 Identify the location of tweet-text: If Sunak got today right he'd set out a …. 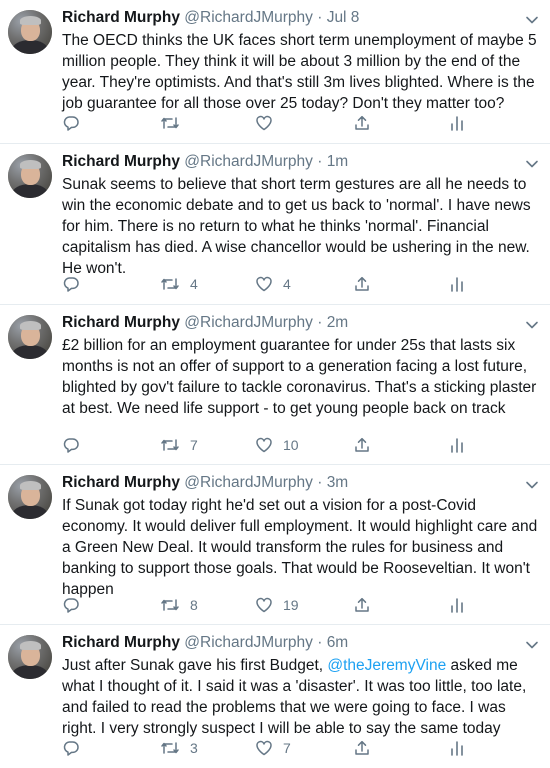
(300, 547).